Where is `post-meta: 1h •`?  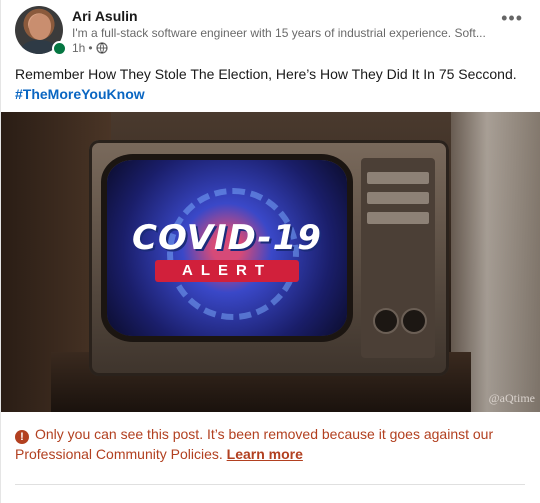
post-meta: 1h • is located at coordinates (90, 48).